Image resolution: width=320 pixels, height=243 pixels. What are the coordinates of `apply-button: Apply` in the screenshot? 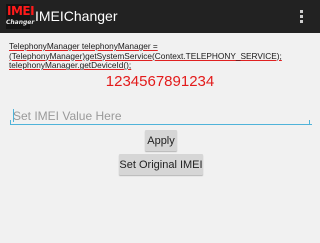 It's located at (161, 140).